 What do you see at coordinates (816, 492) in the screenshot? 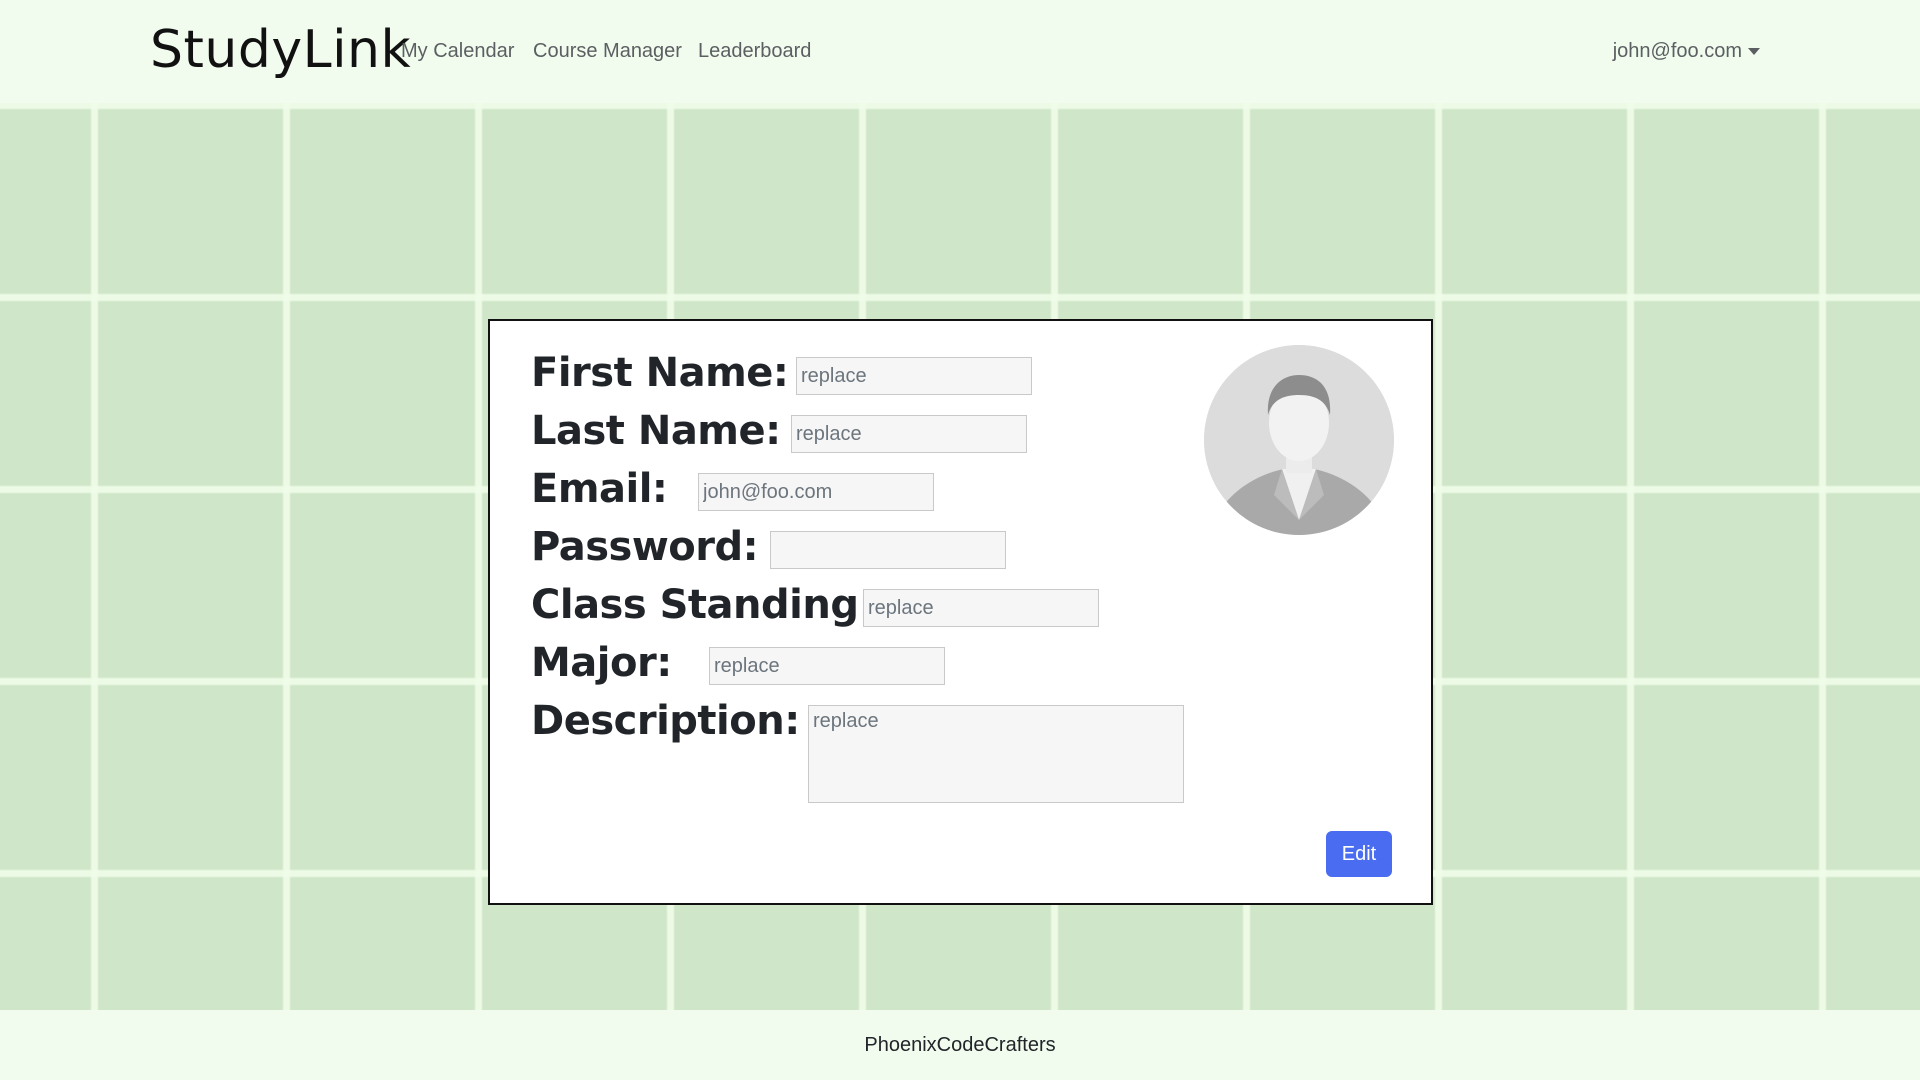
I see `email-field` at bounding box center [816, 492].